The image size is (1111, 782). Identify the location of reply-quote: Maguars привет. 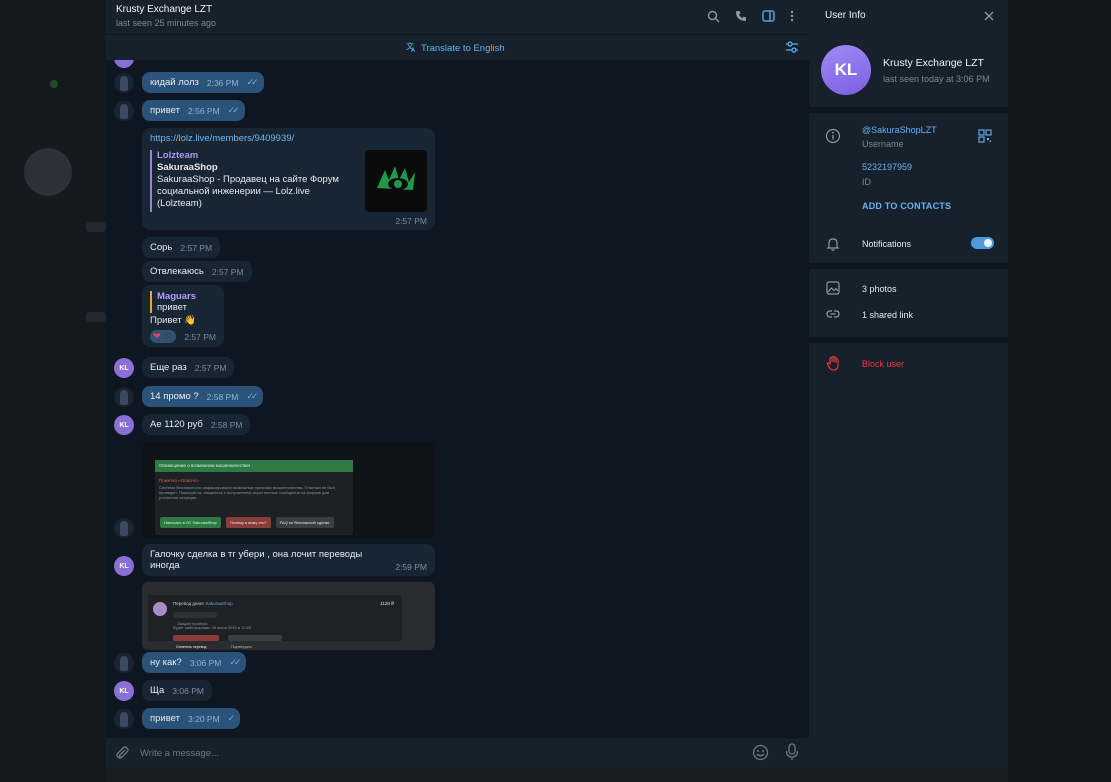
(183, 302).